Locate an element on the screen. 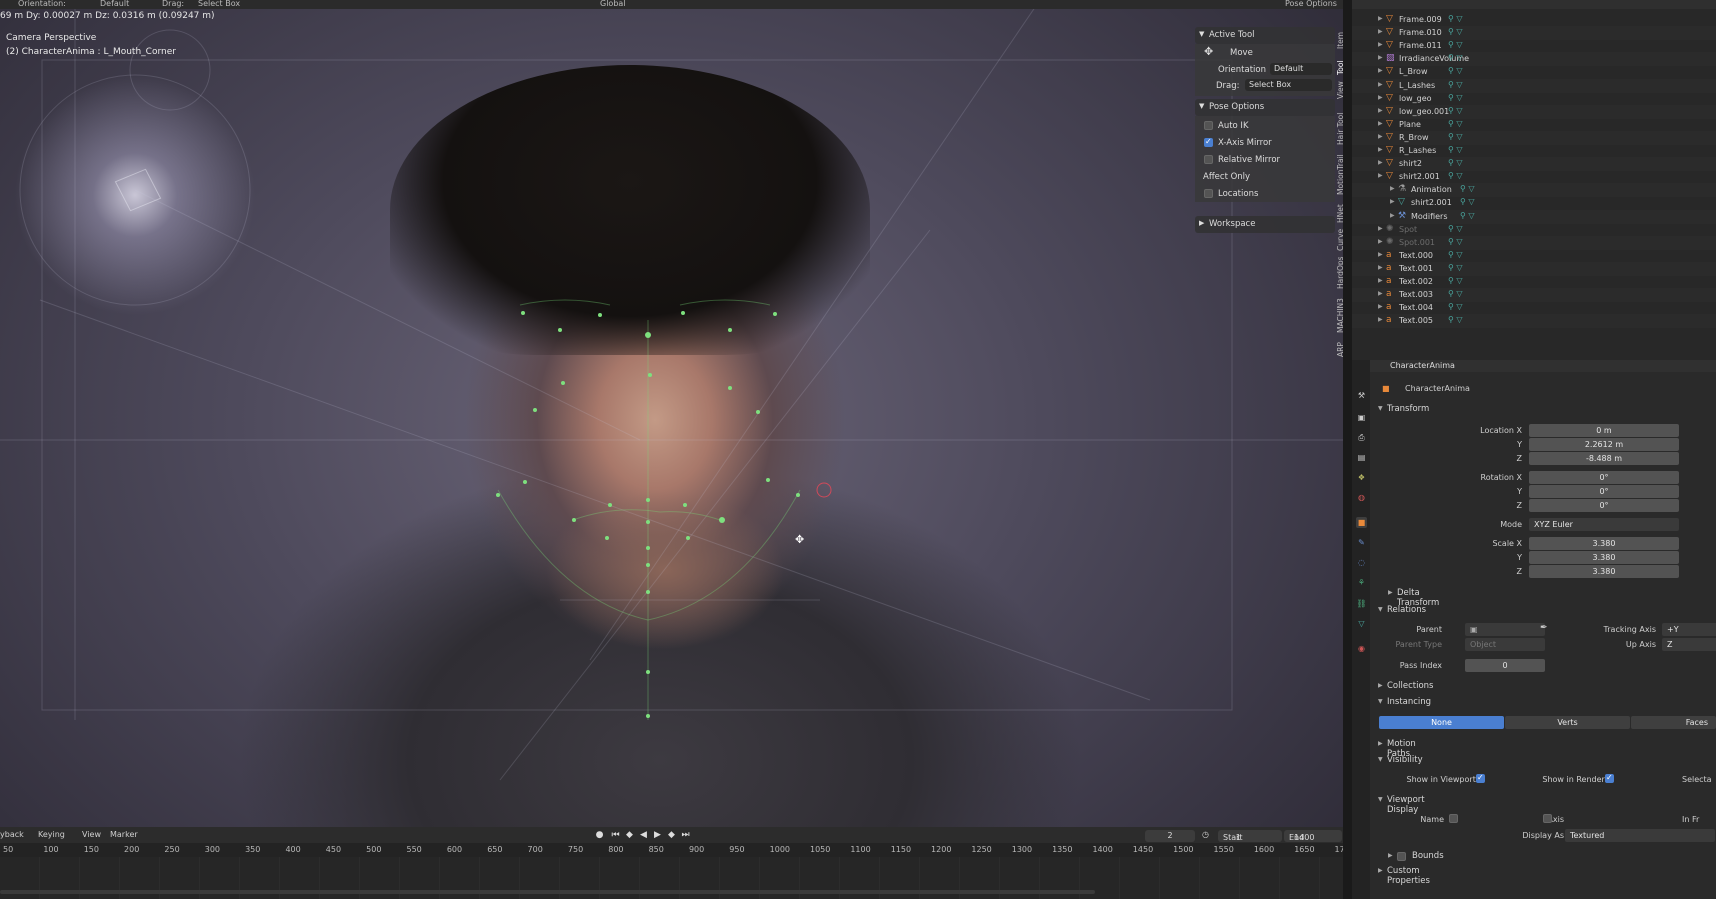 This screenshot has width=1716, height=899. instancing-verts-button: Verts is located at coordinates (1567, 722).